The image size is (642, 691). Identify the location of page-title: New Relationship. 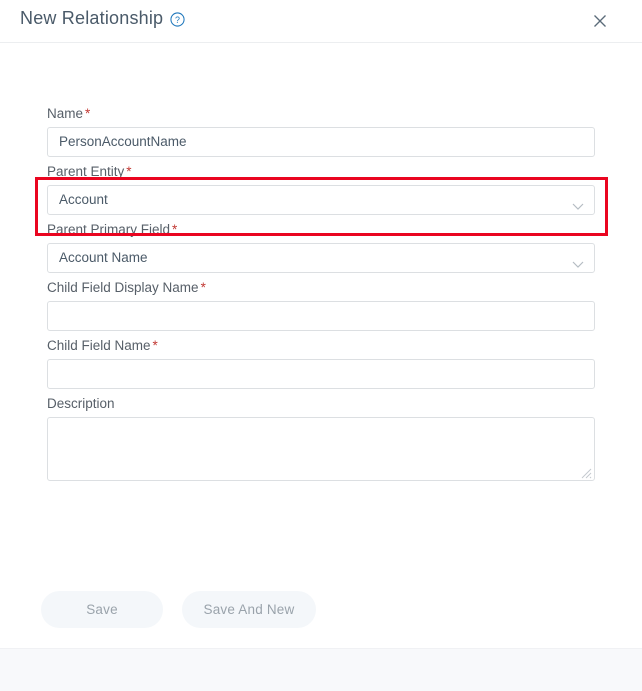
(92, 18).